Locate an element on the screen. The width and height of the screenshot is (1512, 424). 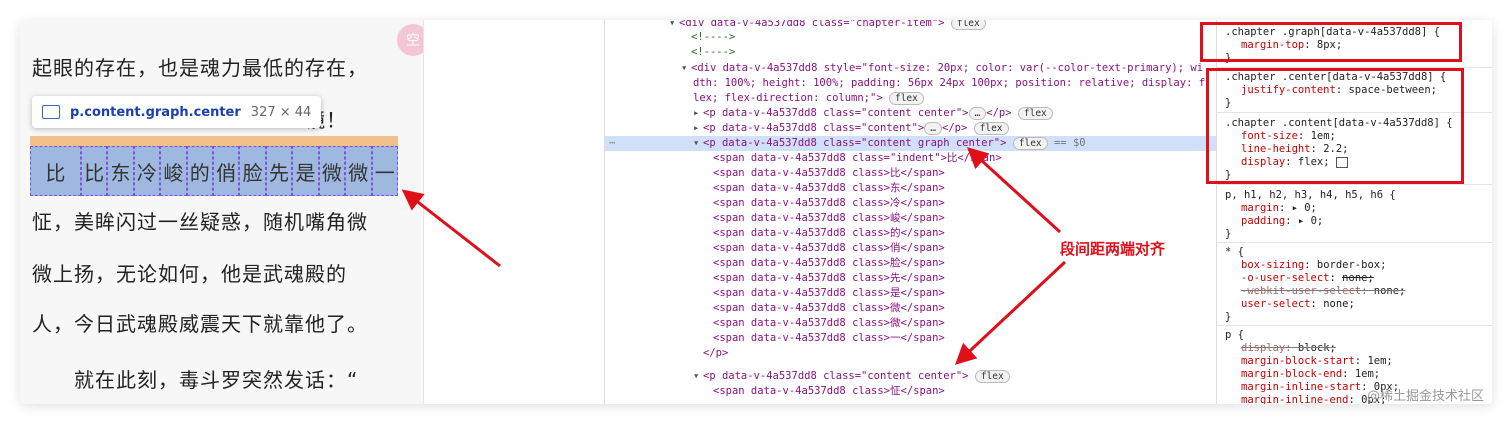
char-span: 东 is located at coordinates (120, 171).